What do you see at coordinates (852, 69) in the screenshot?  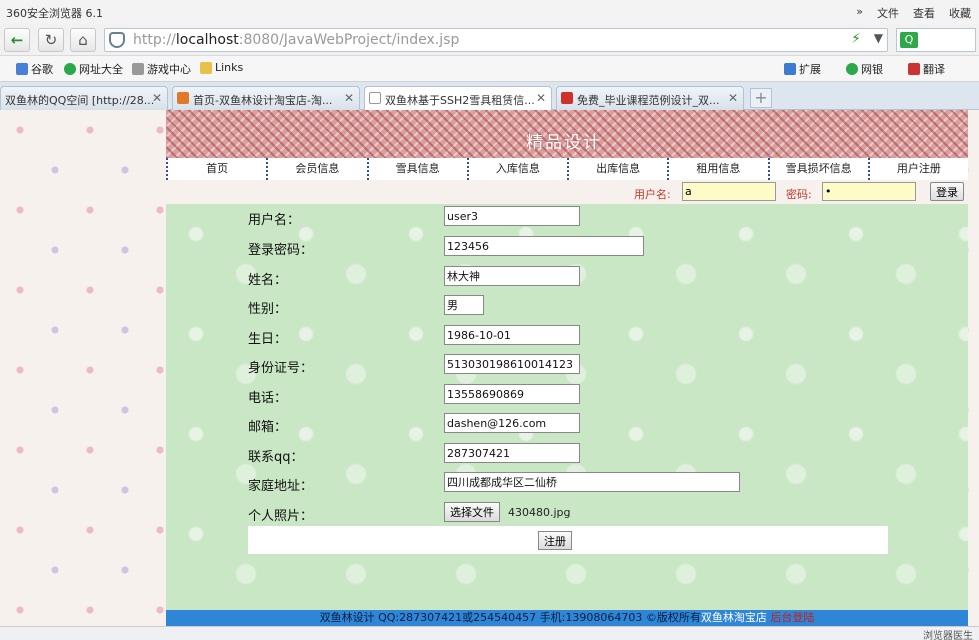 I see `bank-icon` at bounding box center [852, 69].